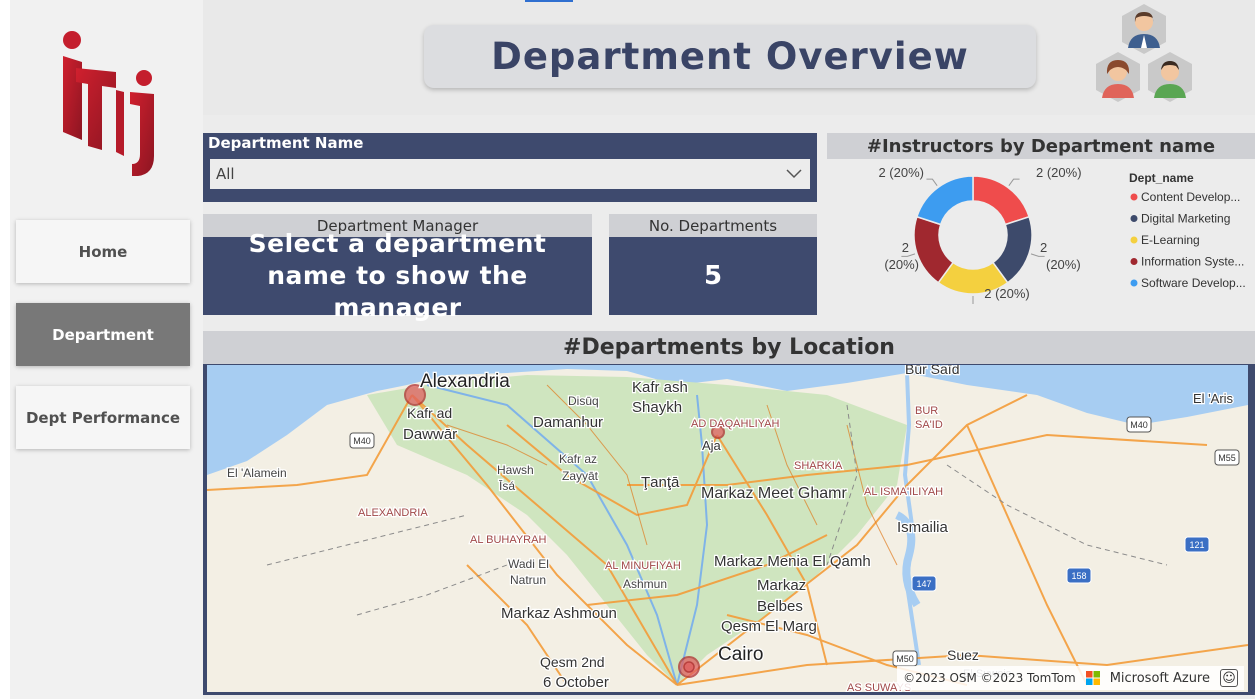 The image size is (1255, 699). I want to click on road-shield-icon: 147, so click(924, 583).